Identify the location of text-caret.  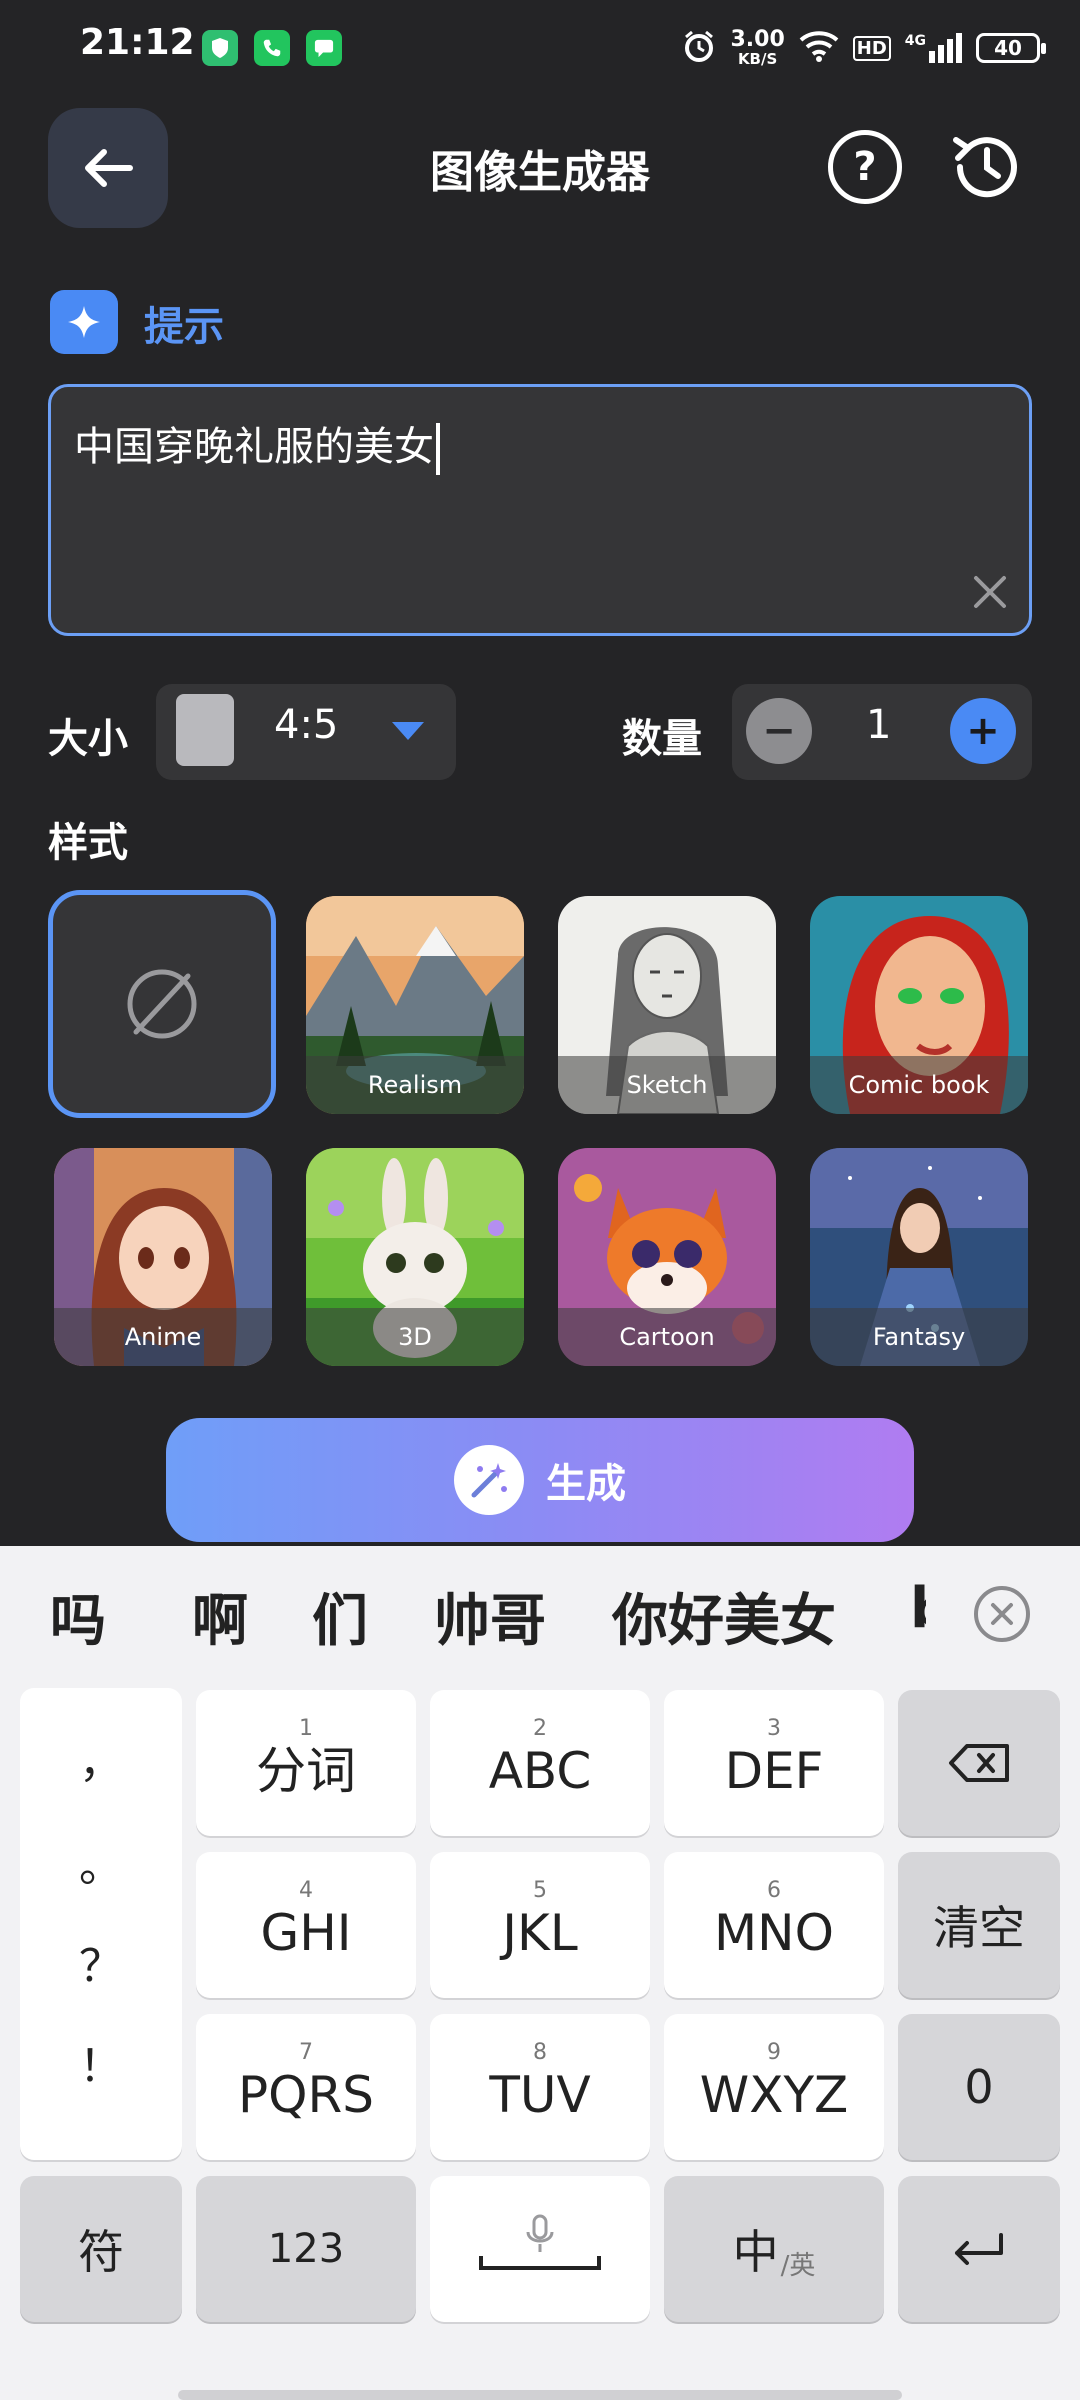
(438, 449).